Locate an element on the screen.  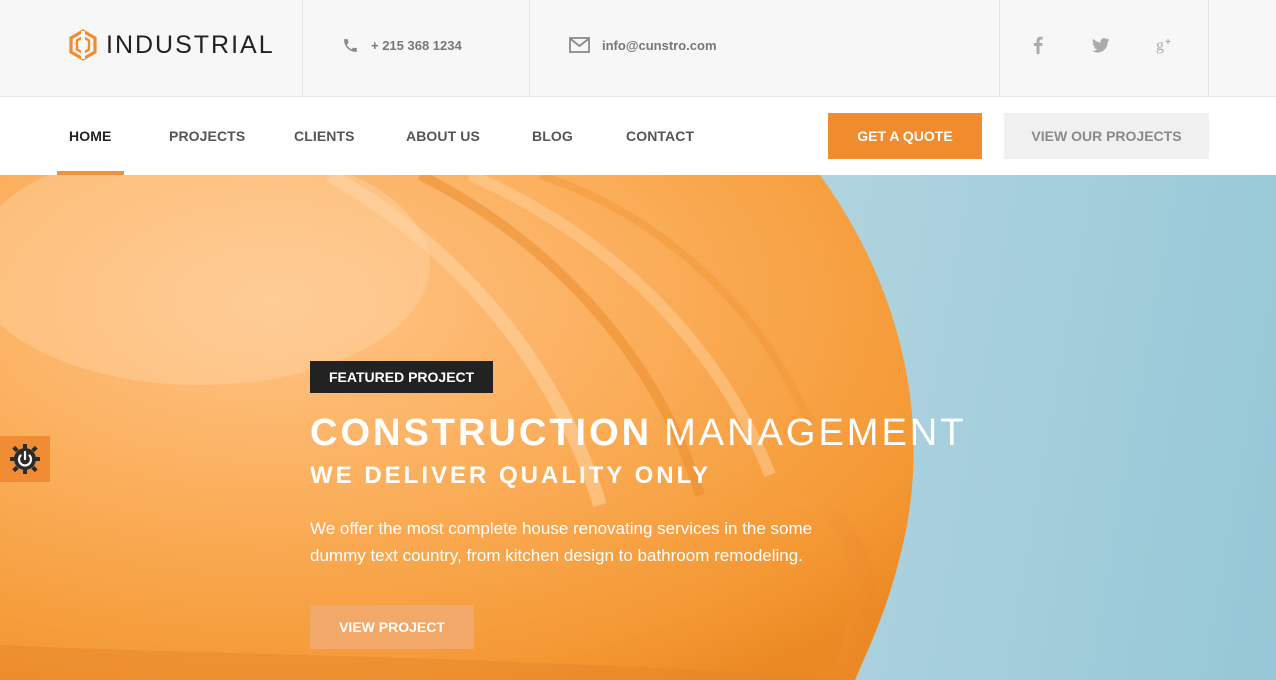
hero-title: CONSTRUCTION MANAGEMENT is located at coordinates (638, 433).